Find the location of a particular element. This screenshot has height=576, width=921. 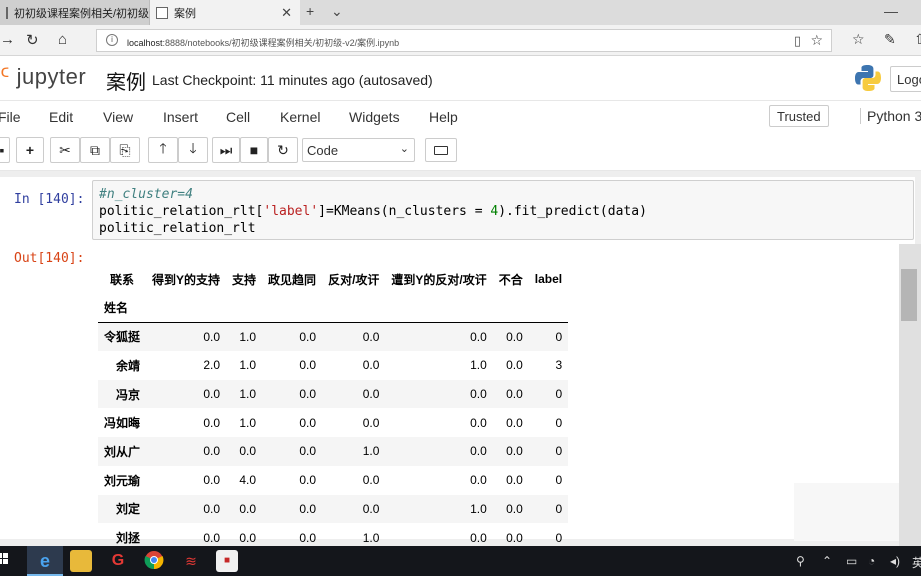

app-red-icon: G is located at coordinates (118, 561).